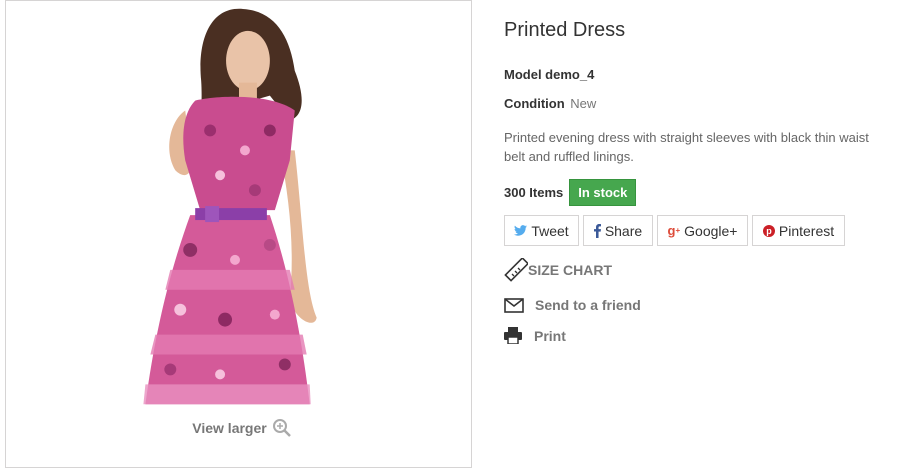 Image resolution: width=902 pixels, height=472 pixels. Describe the element at coordinates (534, 103) in the screenshot. I see `condition-label: Condition` at that location.